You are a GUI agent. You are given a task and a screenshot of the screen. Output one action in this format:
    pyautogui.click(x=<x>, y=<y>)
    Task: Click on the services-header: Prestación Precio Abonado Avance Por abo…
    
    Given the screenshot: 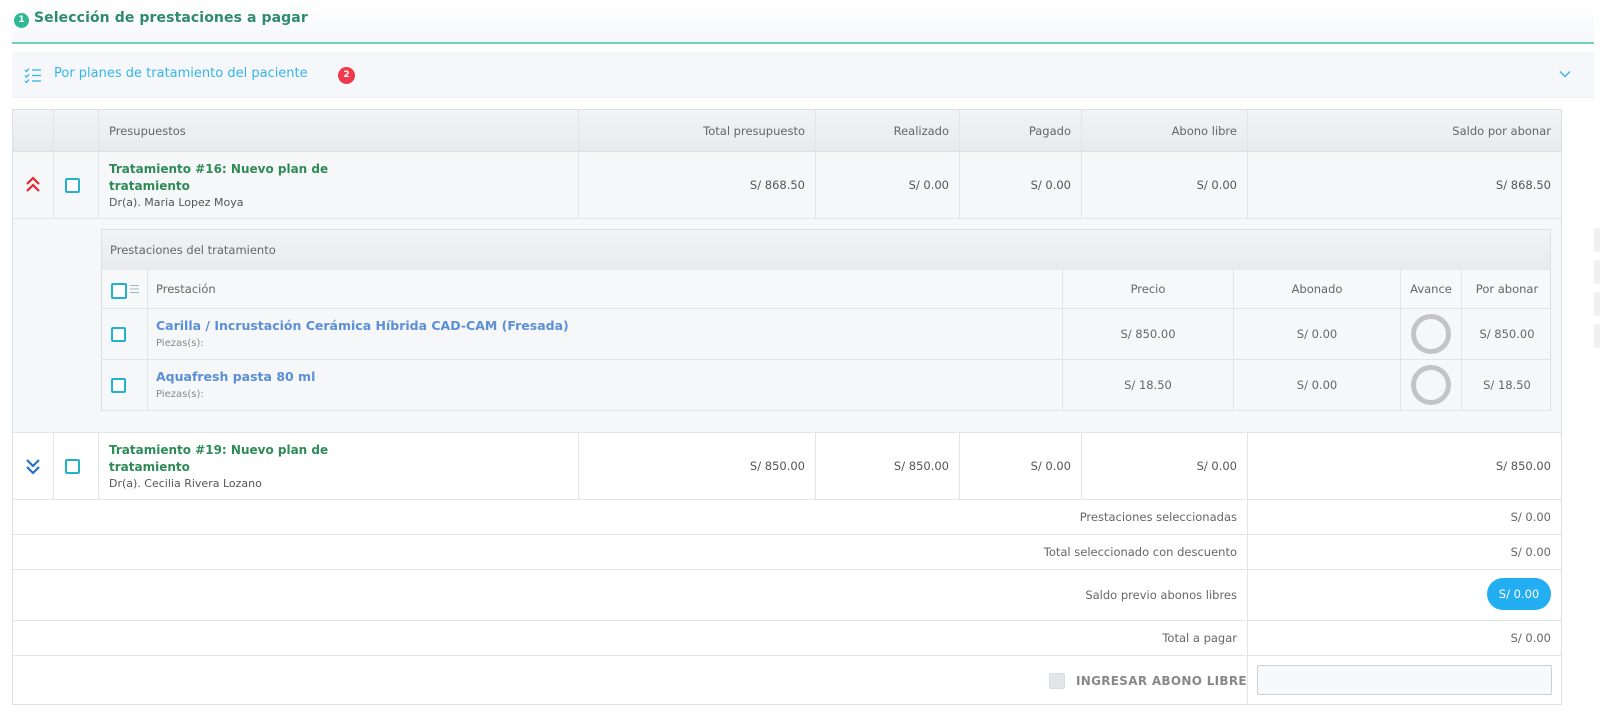 What is the action you would take?
    pyautogui.click(x=826, y=289)
    